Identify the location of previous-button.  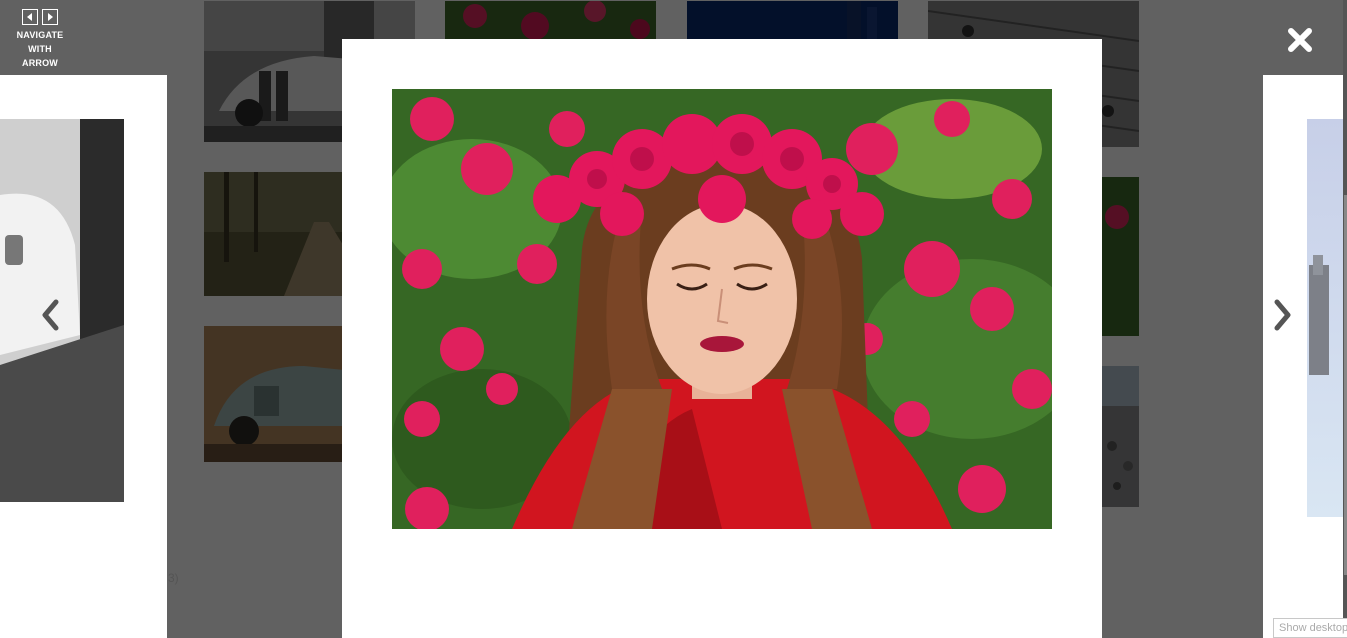
(50, 315).